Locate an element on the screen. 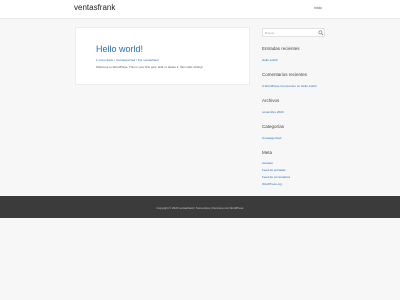 This screenshot has width=400, height=300. comment-post-link: Hello world! is located at coordinates (309, 86).